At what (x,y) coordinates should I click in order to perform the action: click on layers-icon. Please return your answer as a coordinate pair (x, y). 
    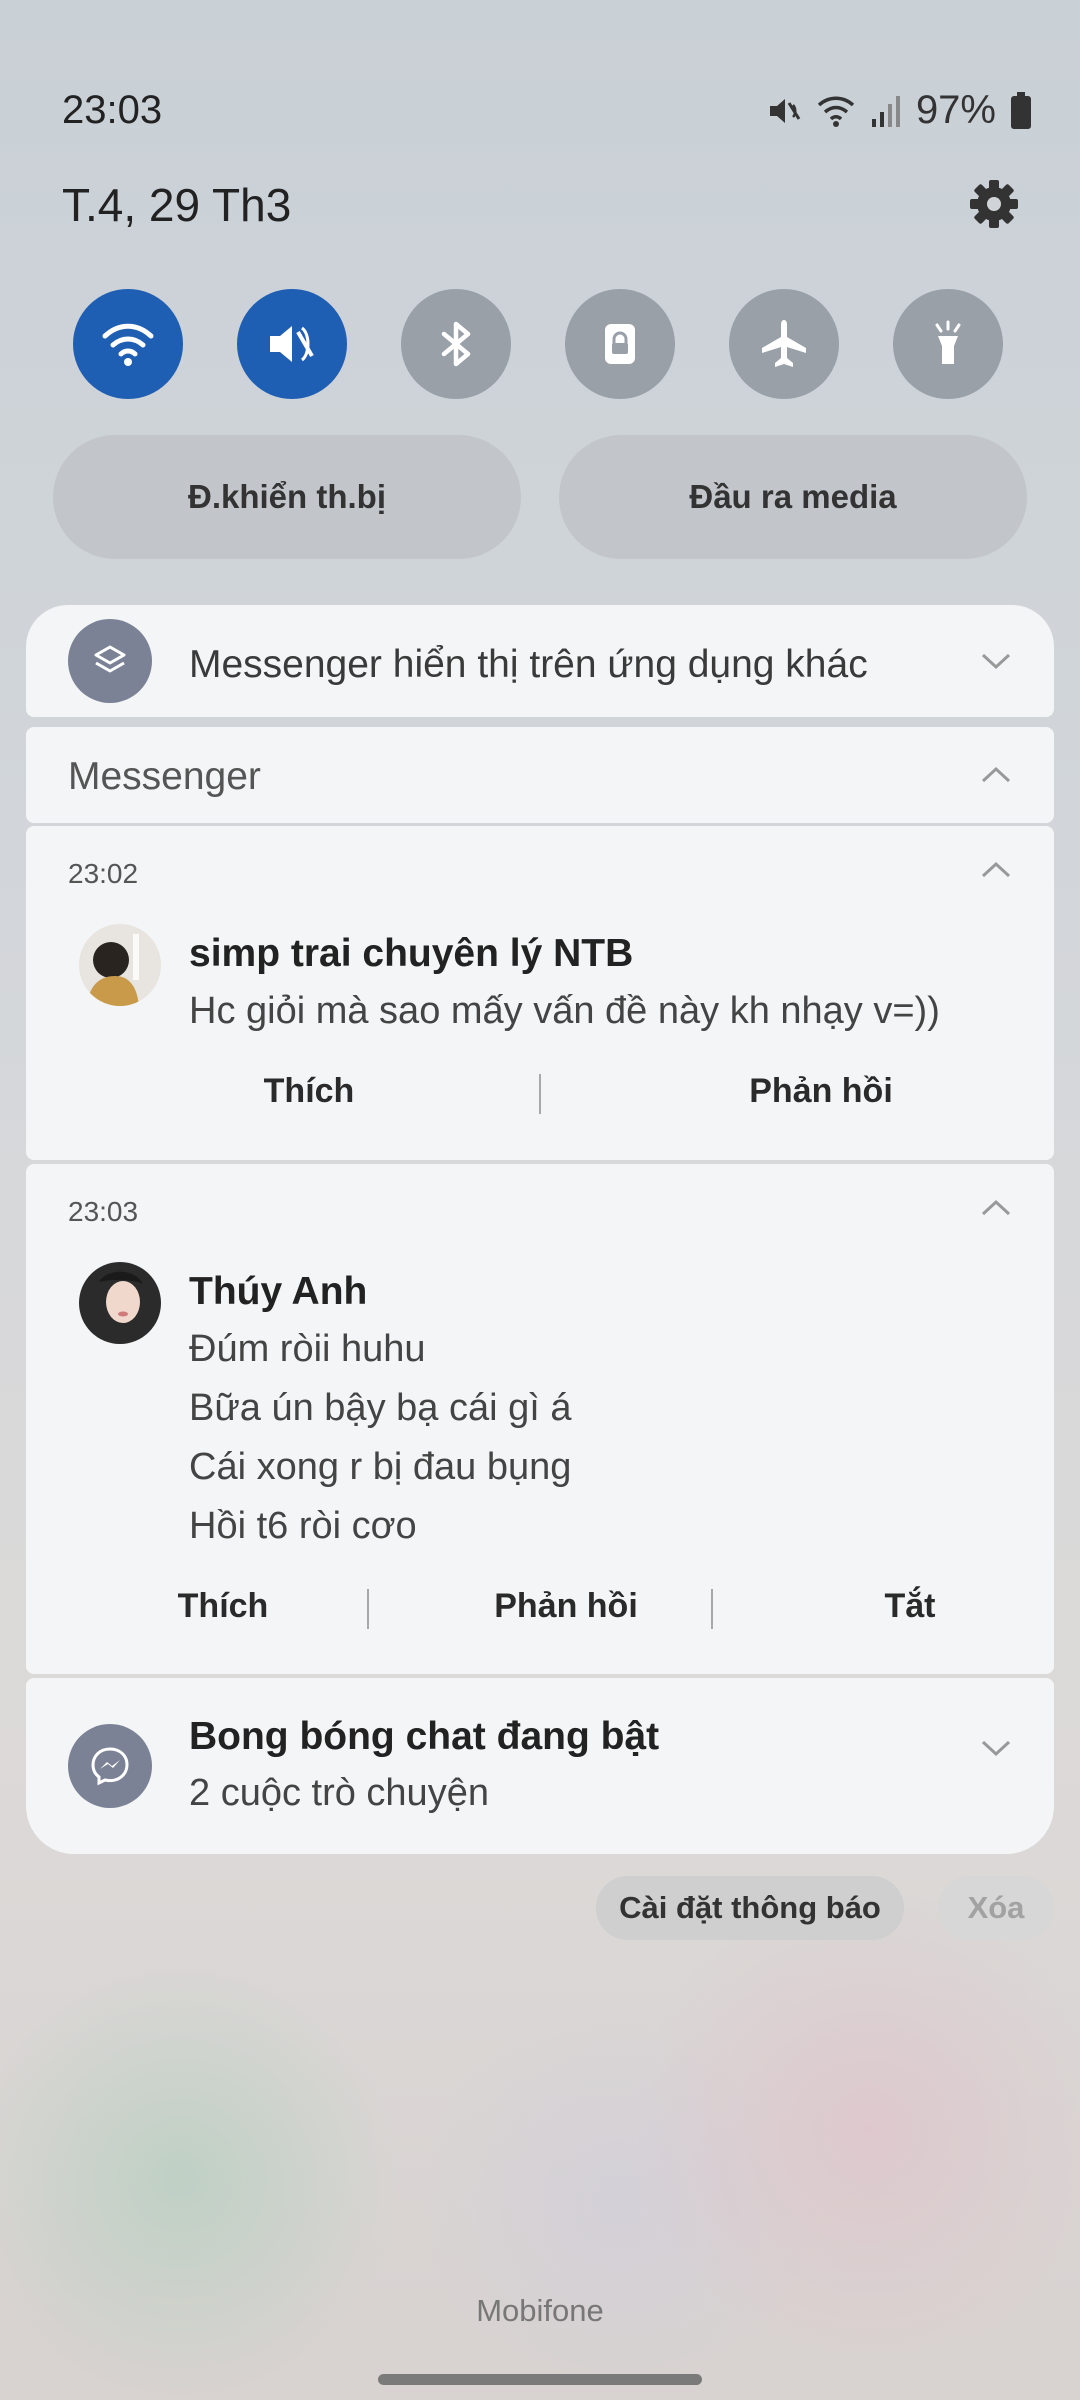
    Looking at the image, I should click on (110, 661).